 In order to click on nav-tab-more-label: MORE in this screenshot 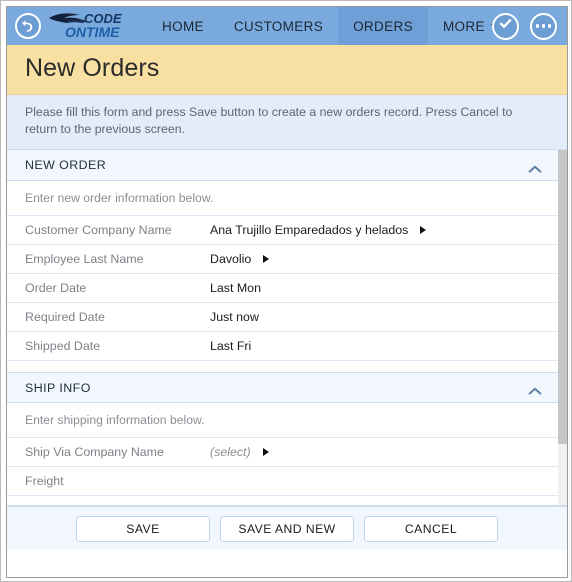, I will do `click(463, 26)`.